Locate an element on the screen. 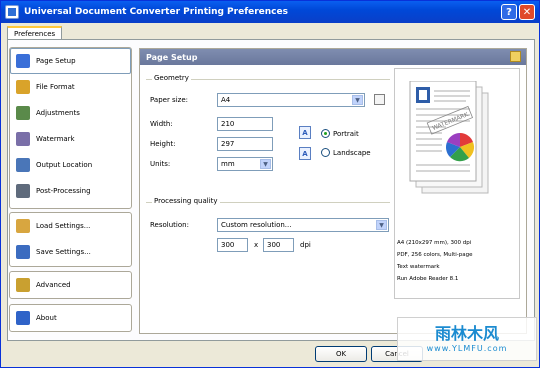  width-label: Width: is located at coordinates (161, 124).